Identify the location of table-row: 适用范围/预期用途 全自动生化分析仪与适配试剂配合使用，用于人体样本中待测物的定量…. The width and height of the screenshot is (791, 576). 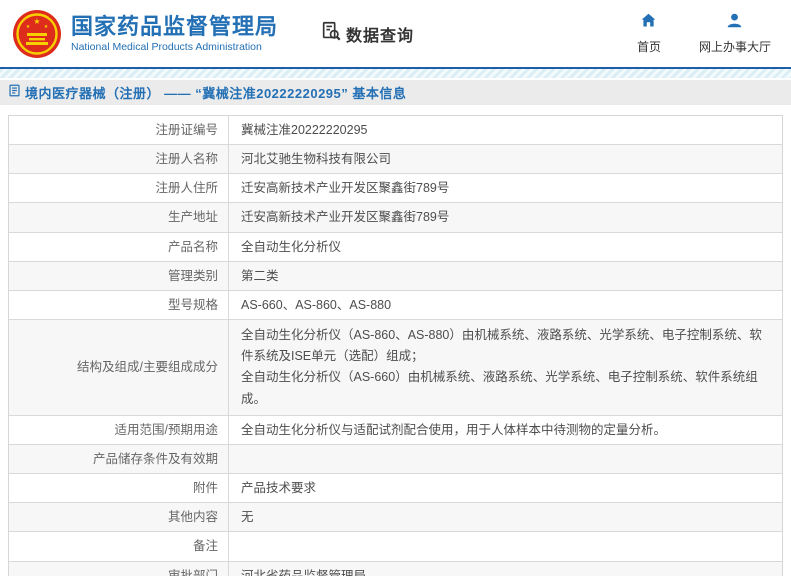
(395, 430).